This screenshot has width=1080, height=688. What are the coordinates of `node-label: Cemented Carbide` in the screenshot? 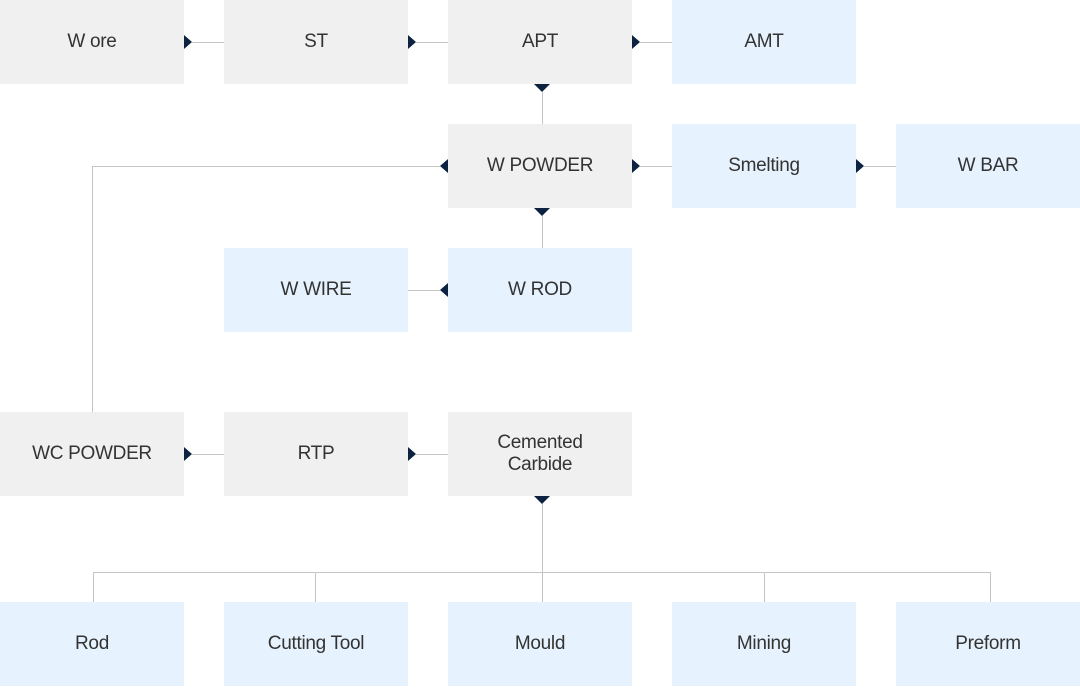 It's located at (540, 453).